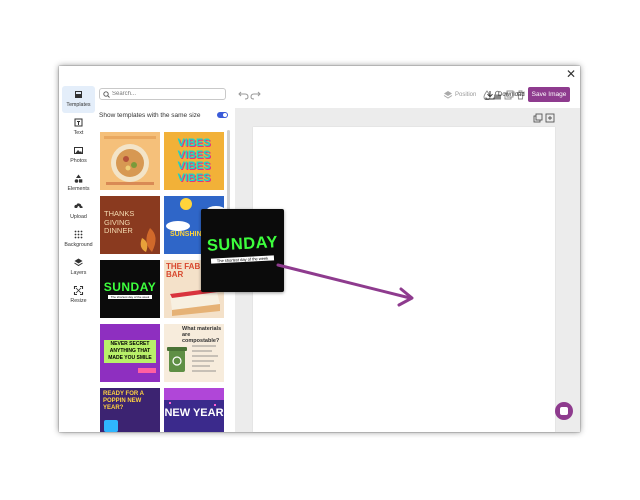  Describe the element at coordinates (78, 211) in the screenshot. I see `sidebar-item-upload: Upload` at that location.